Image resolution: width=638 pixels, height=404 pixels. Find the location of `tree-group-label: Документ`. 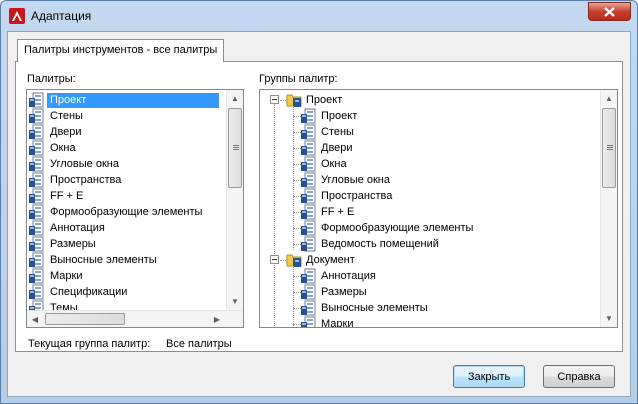

tree-group-label: Документ is located at coordinates (330, 259).